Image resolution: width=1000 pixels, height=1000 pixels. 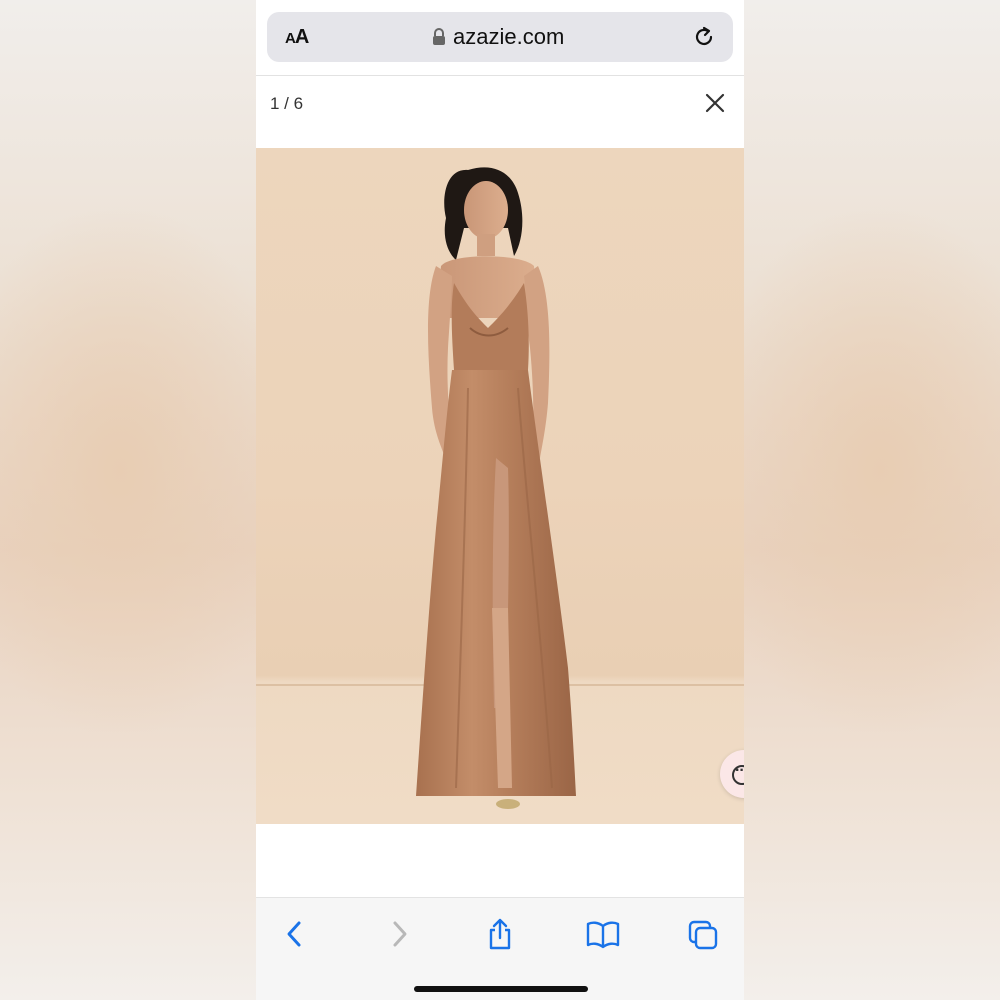 I want to click on close-icon, so click(x=715, y=103).